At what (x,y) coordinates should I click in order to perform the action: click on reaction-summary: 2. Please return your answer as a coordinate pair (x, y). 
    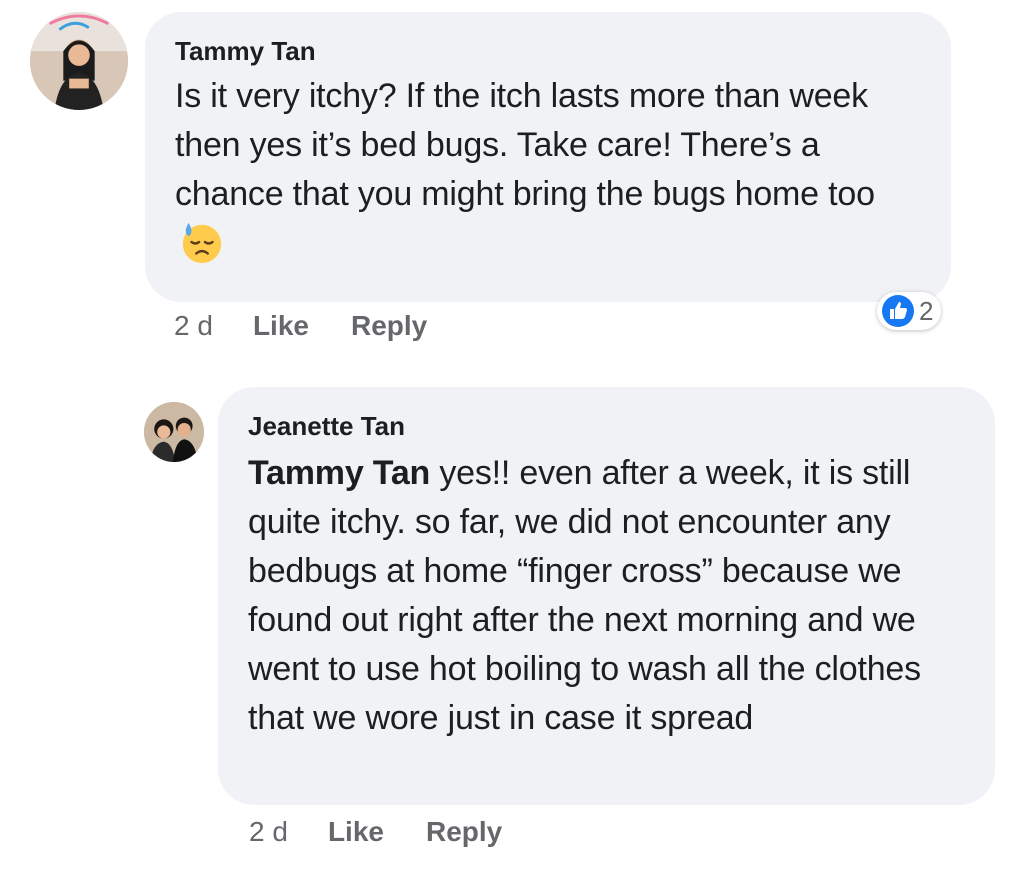
    Looking at the image, I should click on (909, 311).